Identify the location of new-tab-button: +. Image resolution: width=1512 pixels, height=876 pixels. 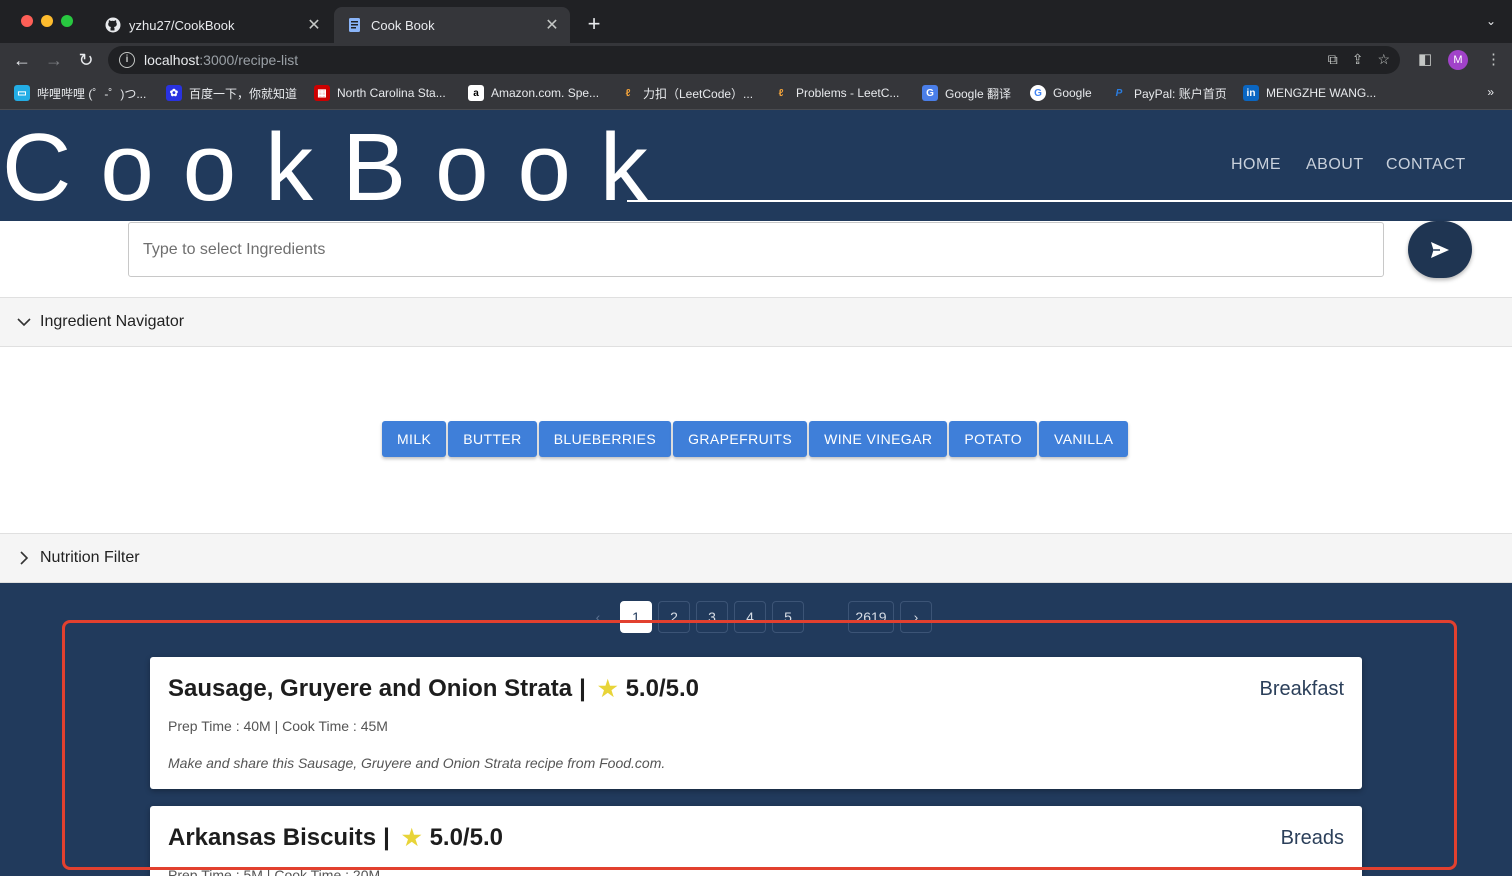
(594, 24).